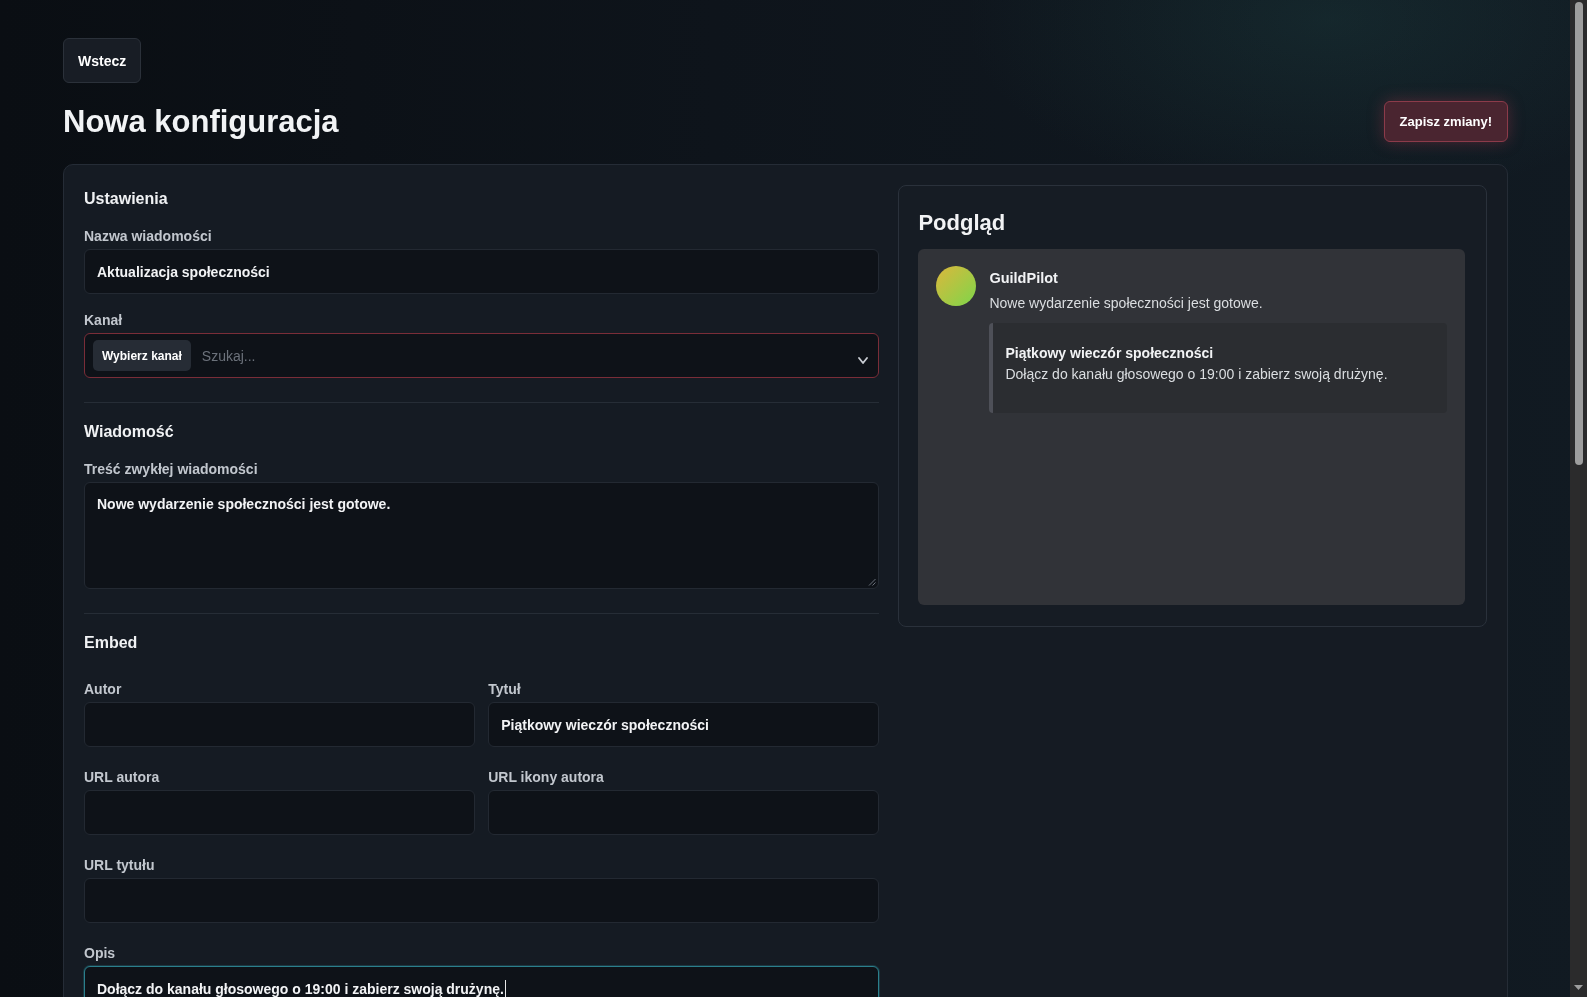 Image resolution: width=1587 pixels, height=997 pixels. What do you see at coordinates (505, 689) in the screenshot?
I see `field-label: Tytuł` at bounding box center [505, 689].